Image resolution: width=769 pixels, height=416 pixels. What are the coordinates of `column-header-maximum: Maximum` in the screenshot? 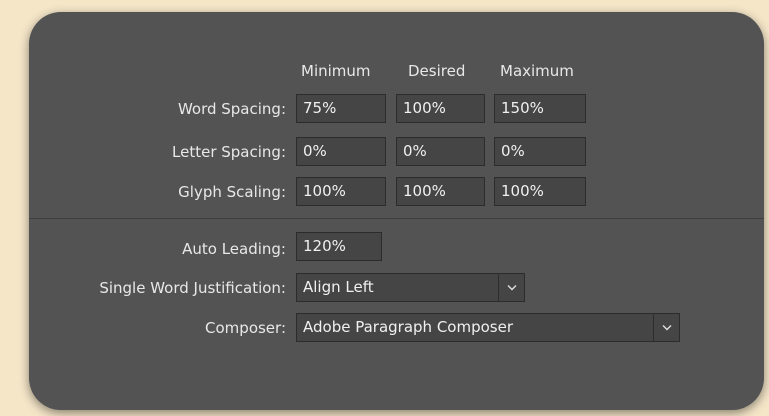 It's located at (537, 71).